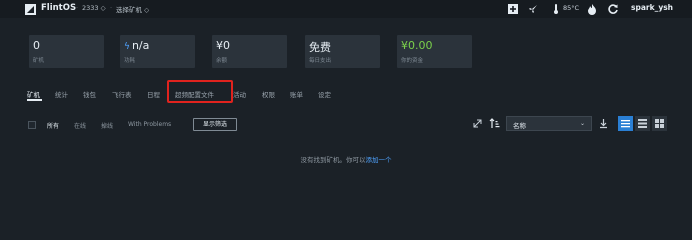  What do you see at coordinates (36, 45) in the screenshot?
I see `stat-value: 0` at bounding box center [36, 45].